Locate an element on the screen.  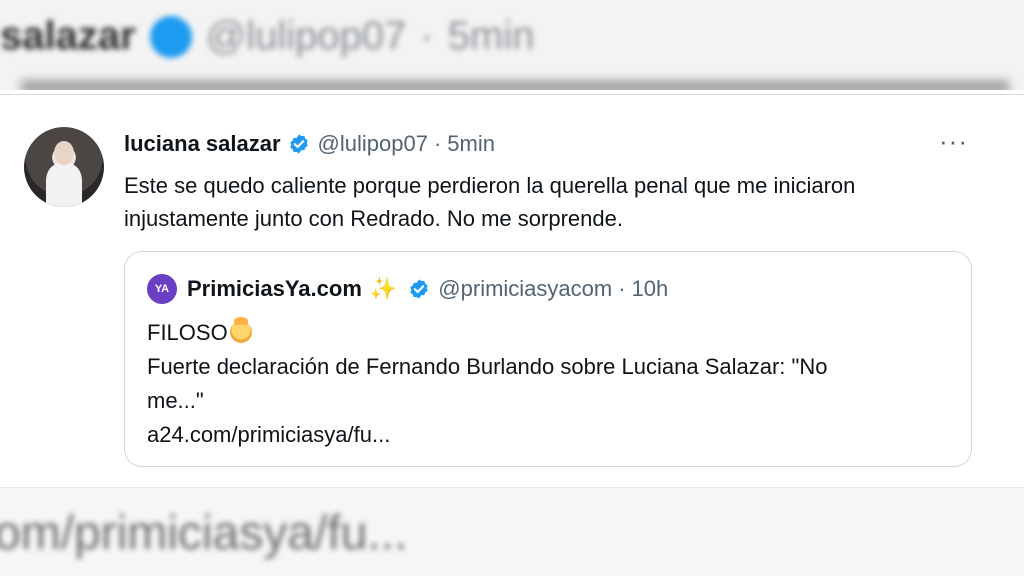
quoted-author-handle: @primiciasyacom is located at coordinates (525, 289).